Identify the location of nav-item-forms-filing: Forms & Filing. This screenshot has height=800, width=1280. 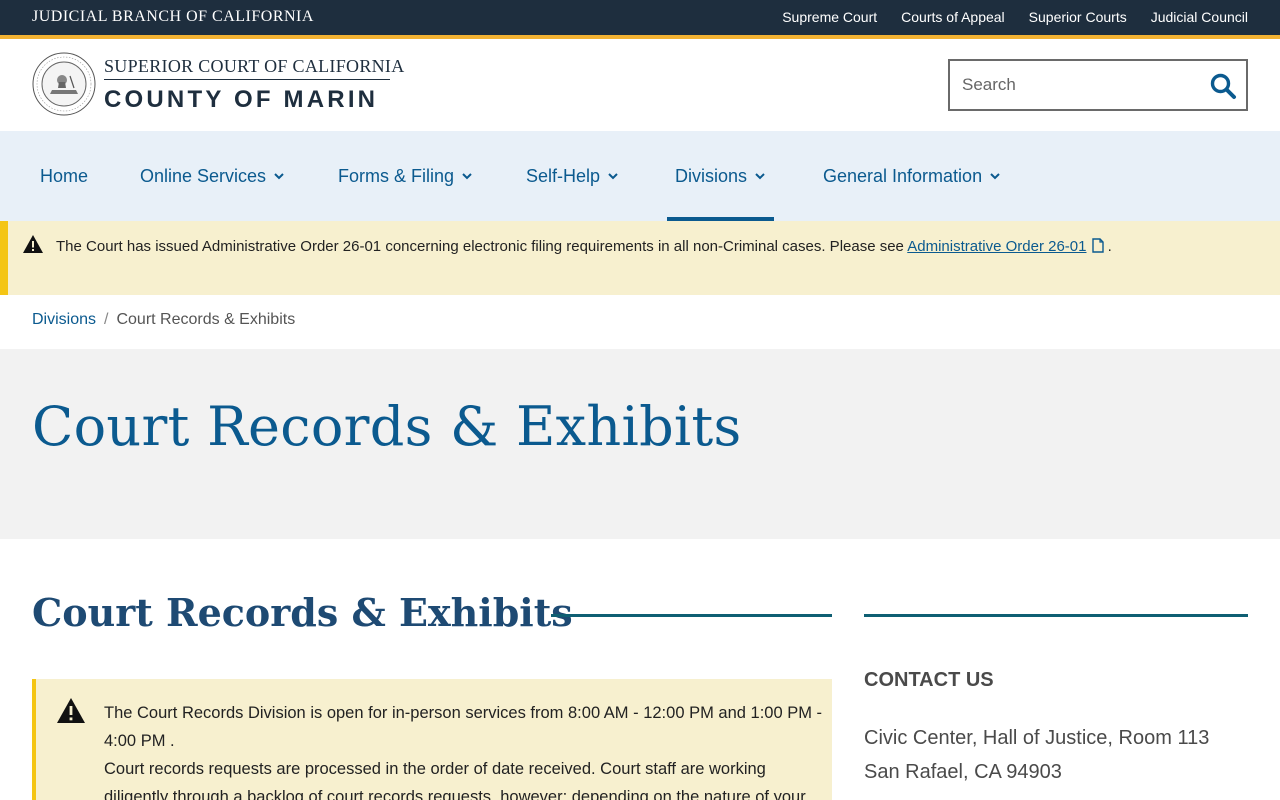
(405, 176).